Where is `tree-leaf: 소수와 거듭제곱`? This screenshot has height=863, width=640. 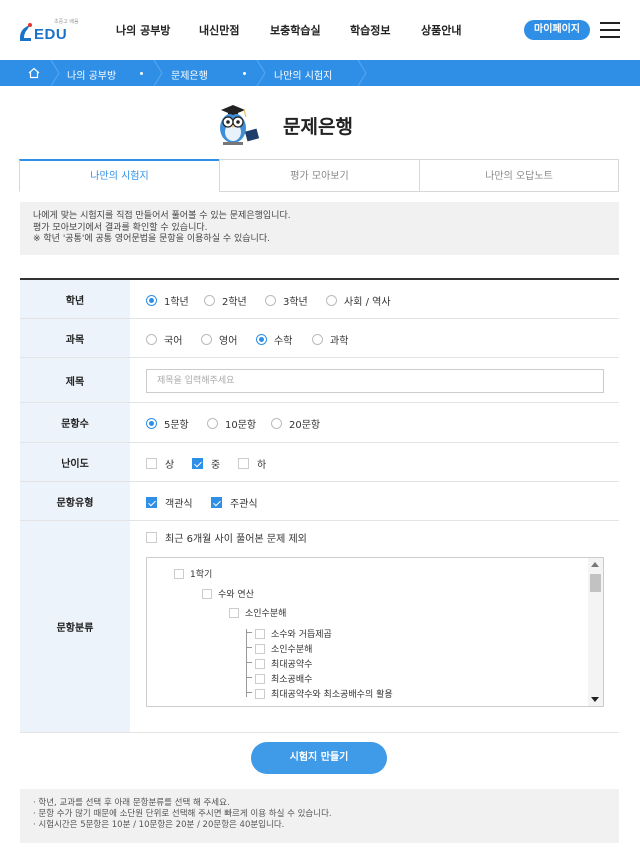 tree-leaf: 소수와 거듭제곱 is located at coordinates (293, 633).